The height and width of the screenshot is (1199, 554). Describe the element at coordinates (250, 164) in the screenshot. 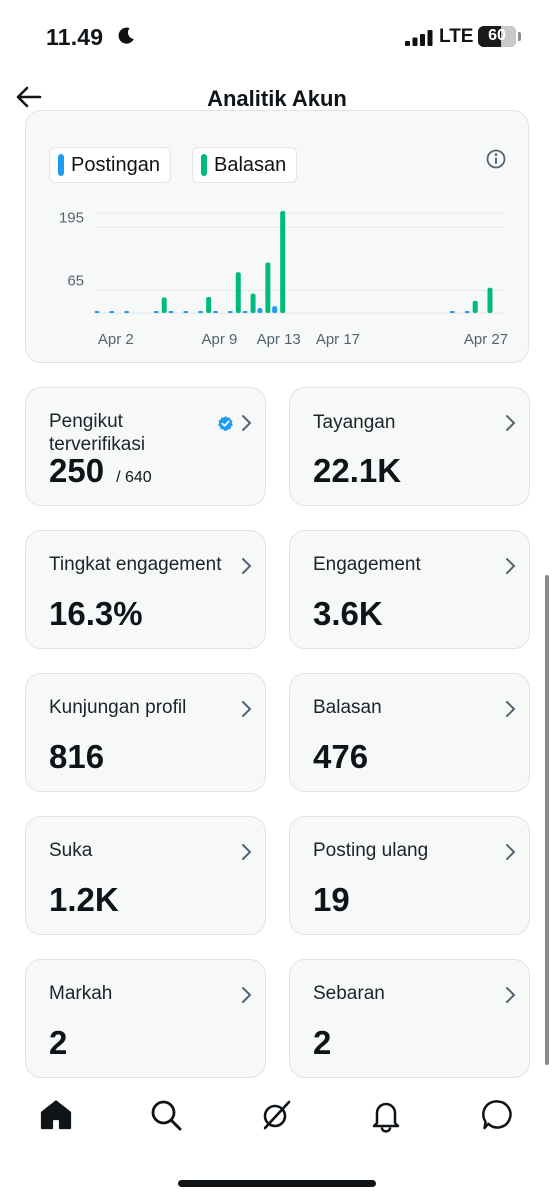

I see `legend-replies-label: Balasan` at that location.